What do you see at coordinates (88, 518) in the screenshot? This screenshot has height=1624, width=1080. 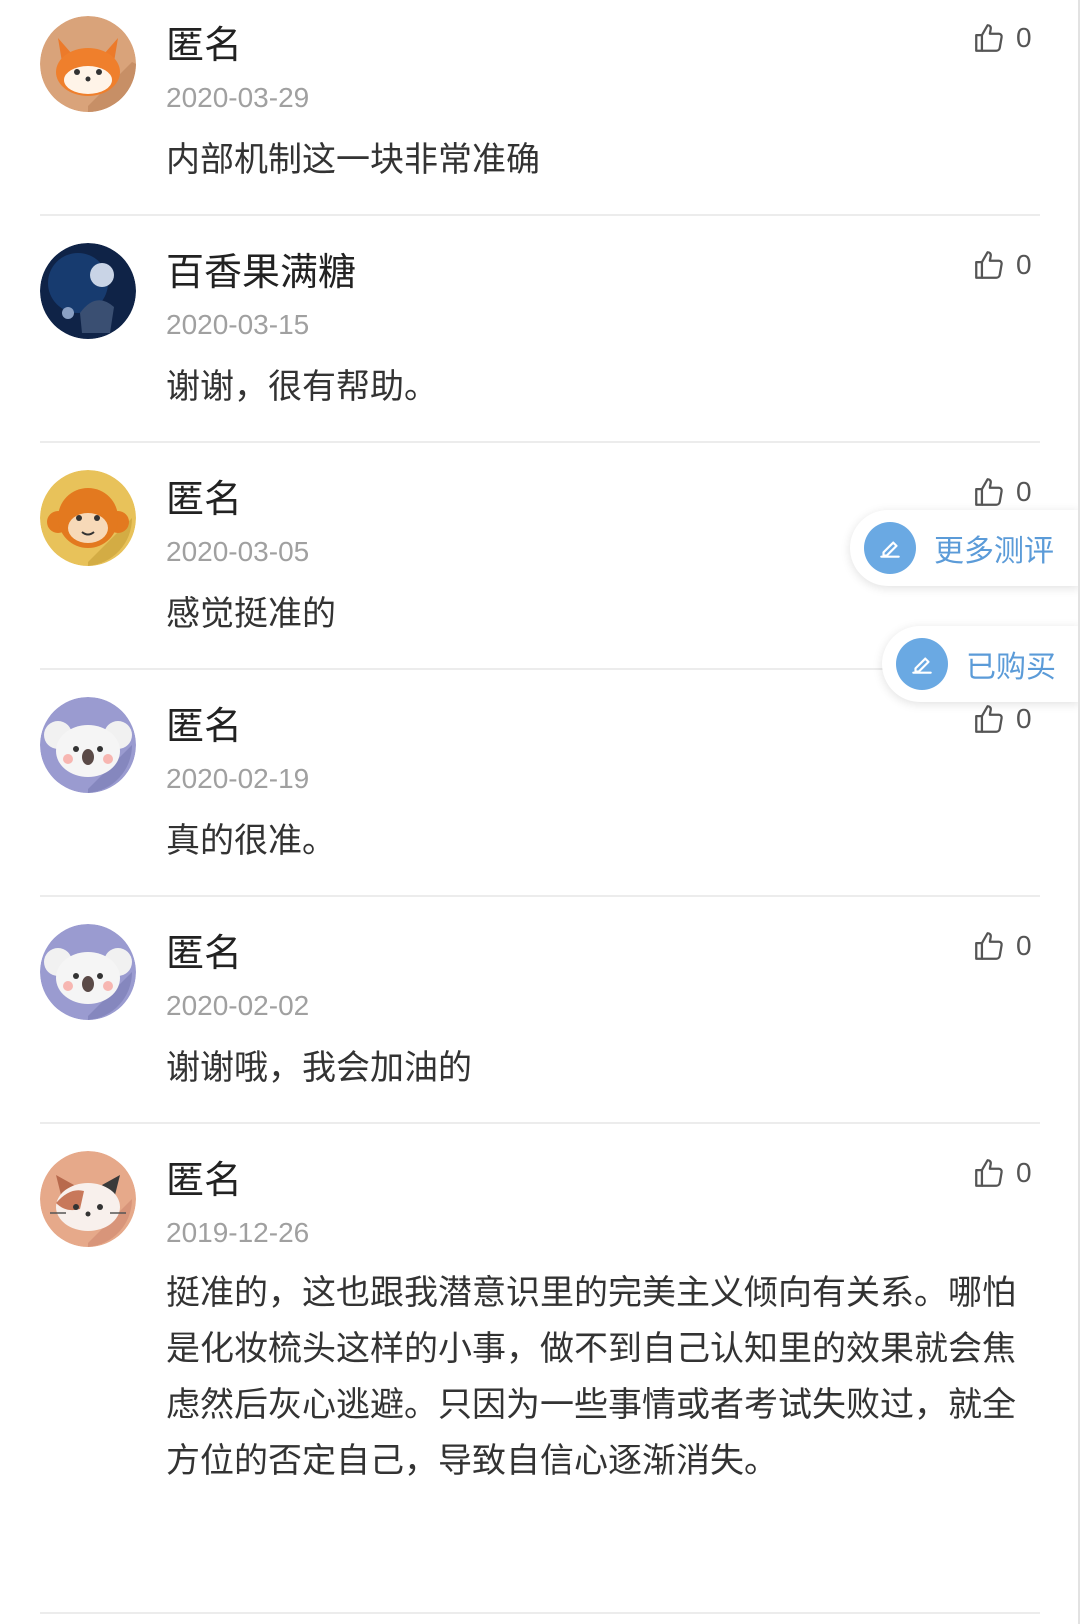 I see `monkey-avatar` at bounding box center [88, 518].